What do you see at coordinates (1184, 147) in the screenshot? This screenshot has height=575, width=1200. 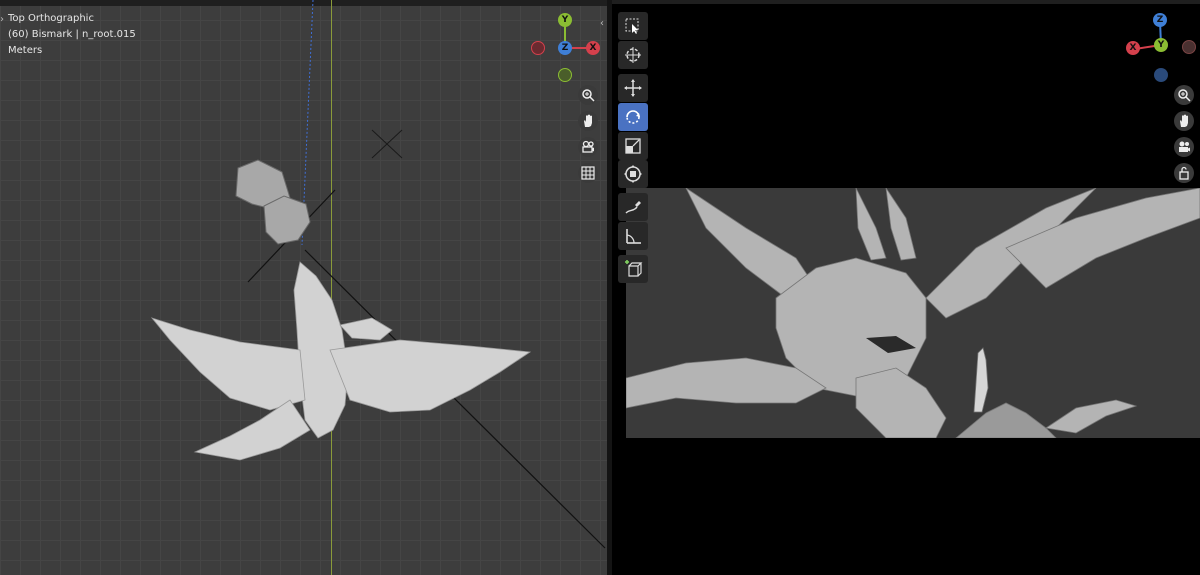 I see `camera-view-icon-right` at bounding box center [1184, 147].